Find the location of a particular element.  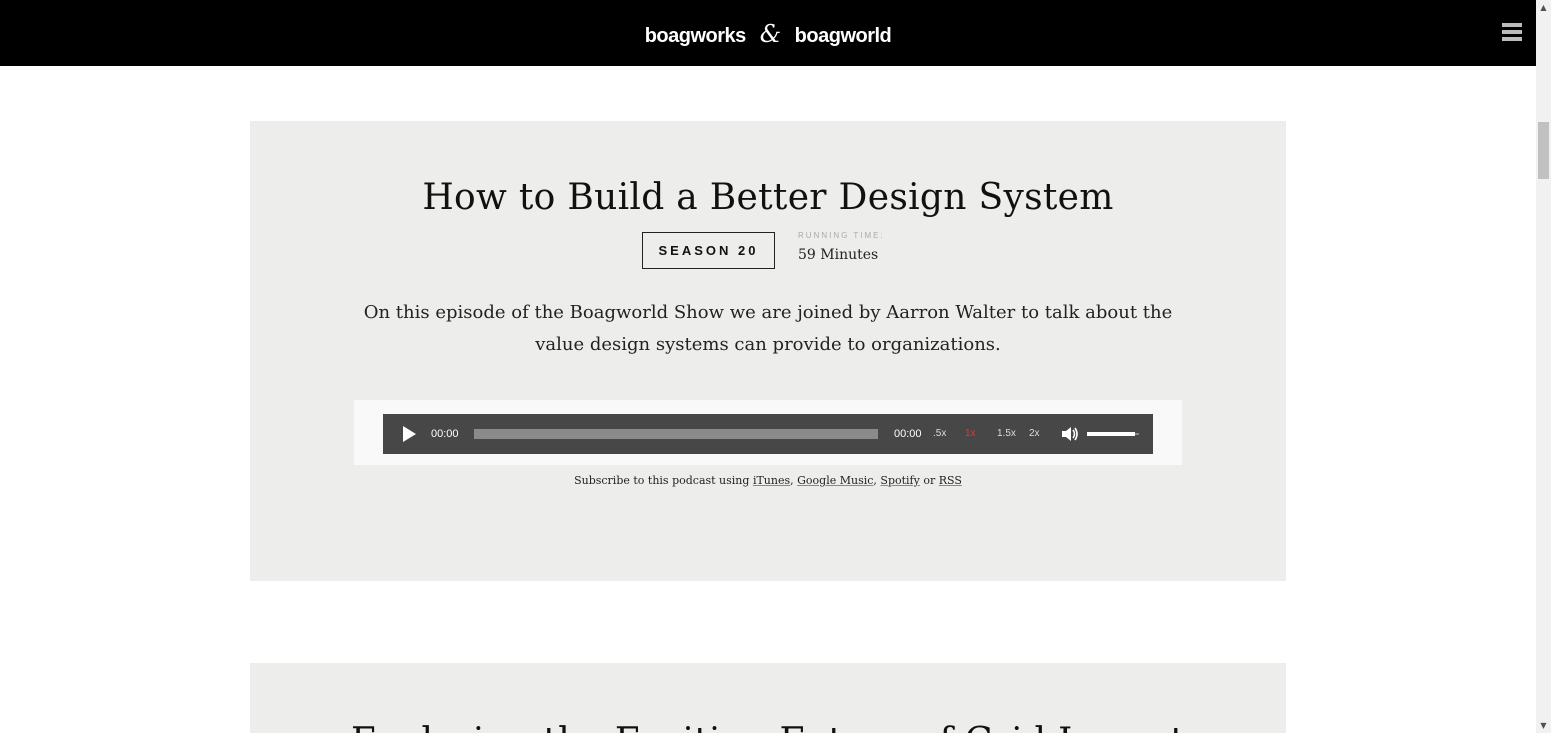

logo-boagworld: boagworld is located at coordinates (843, 36).